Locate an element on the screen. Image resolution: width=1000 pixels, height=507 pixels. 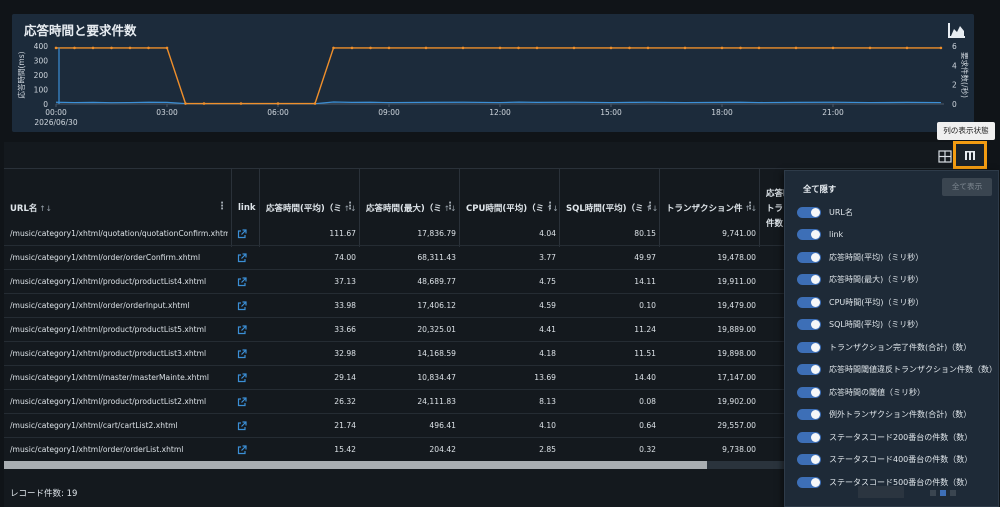
column-toggle-row: link is located at coordinates (820, 235).